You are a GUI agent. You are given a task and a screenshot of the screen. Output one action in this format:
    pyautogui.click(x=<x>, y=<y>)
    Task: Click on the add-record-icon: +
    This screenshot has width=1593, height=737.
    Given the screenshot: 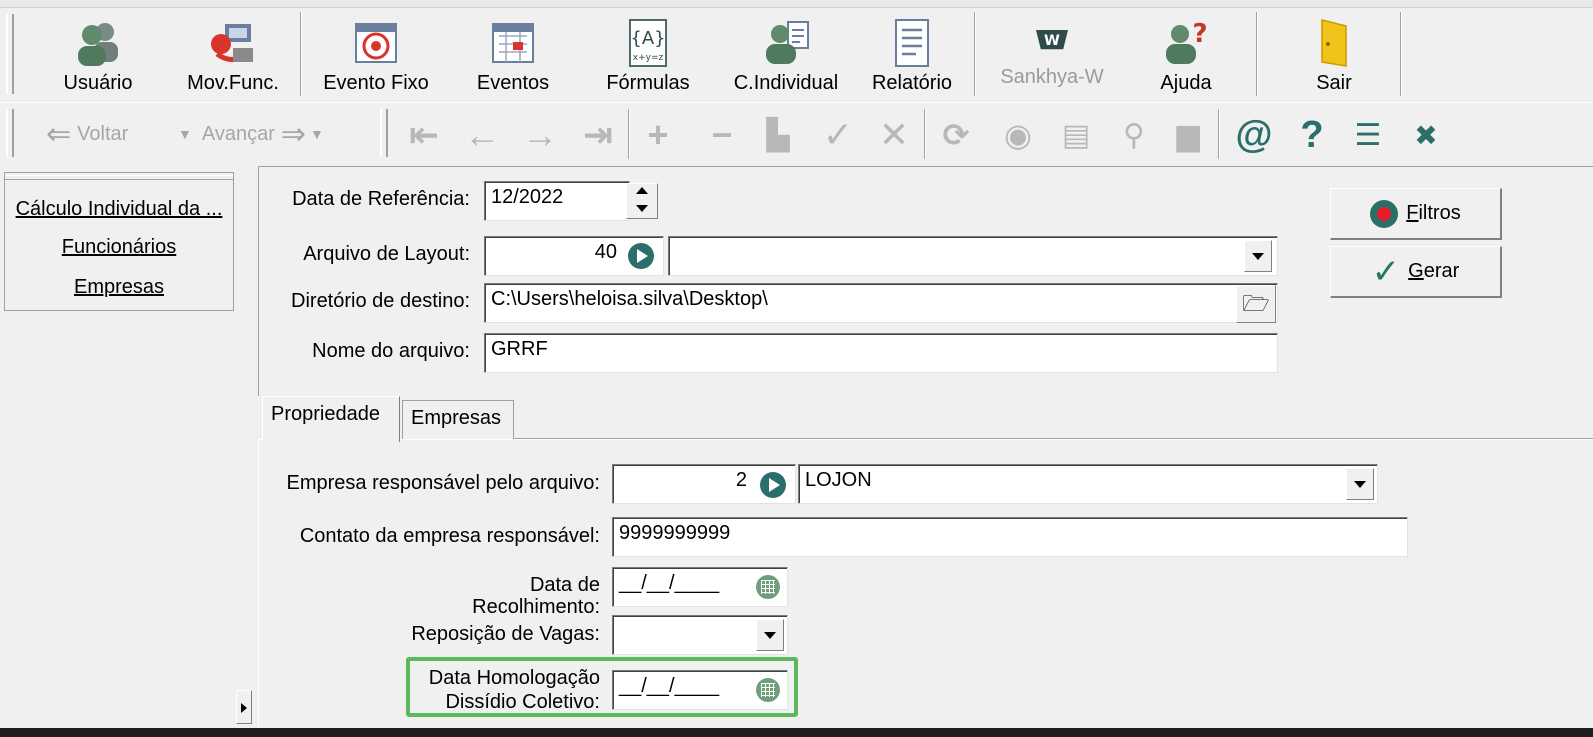 What is the action you would take?
    pyautogui.click(x=658, y=135)
    